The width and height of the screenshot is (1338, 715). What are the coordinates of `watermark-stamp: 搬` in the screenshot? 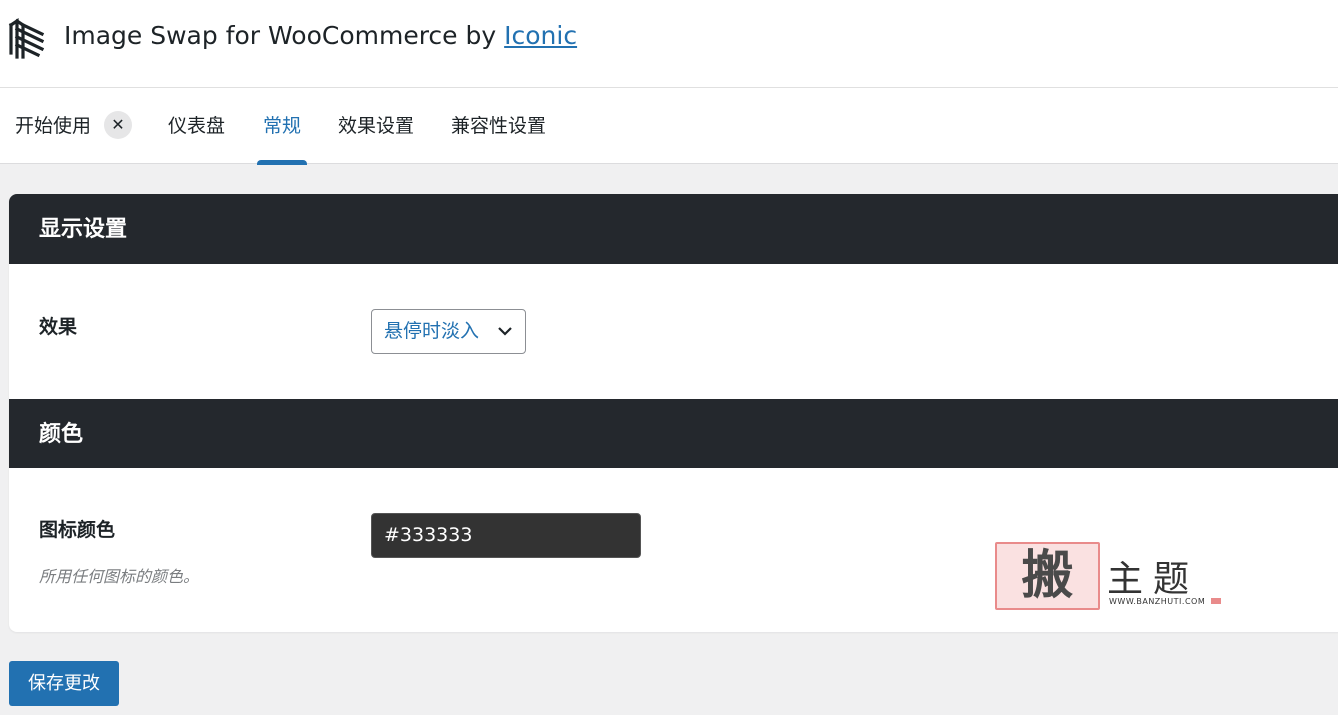 It's located at (1047, 576).